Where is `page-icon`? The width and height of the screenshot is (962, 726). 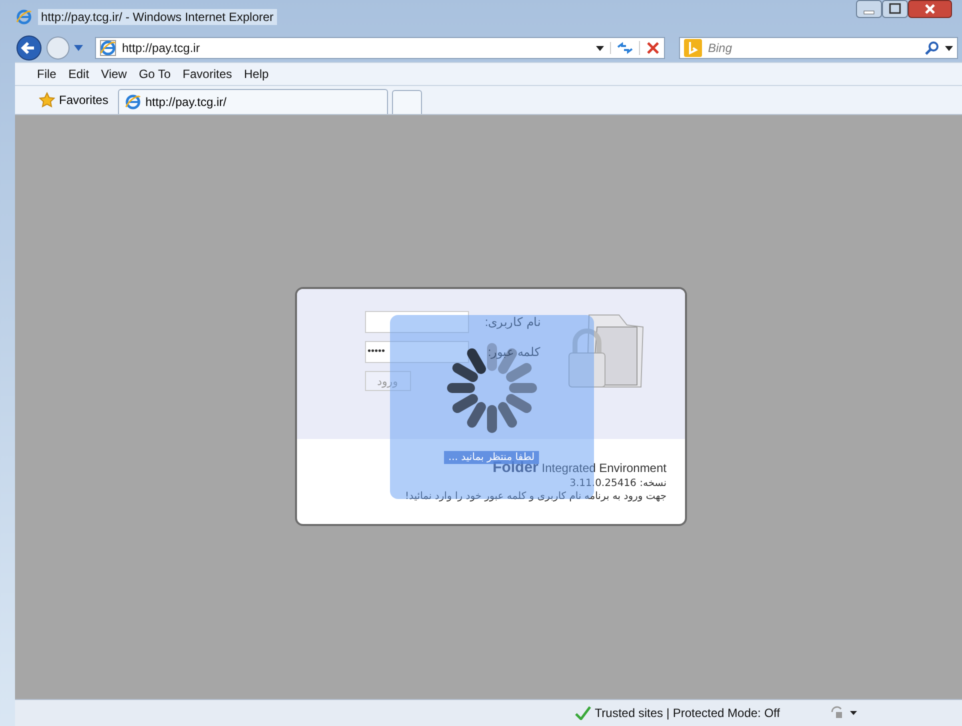 page-icon is located at coordinates (108, 48).